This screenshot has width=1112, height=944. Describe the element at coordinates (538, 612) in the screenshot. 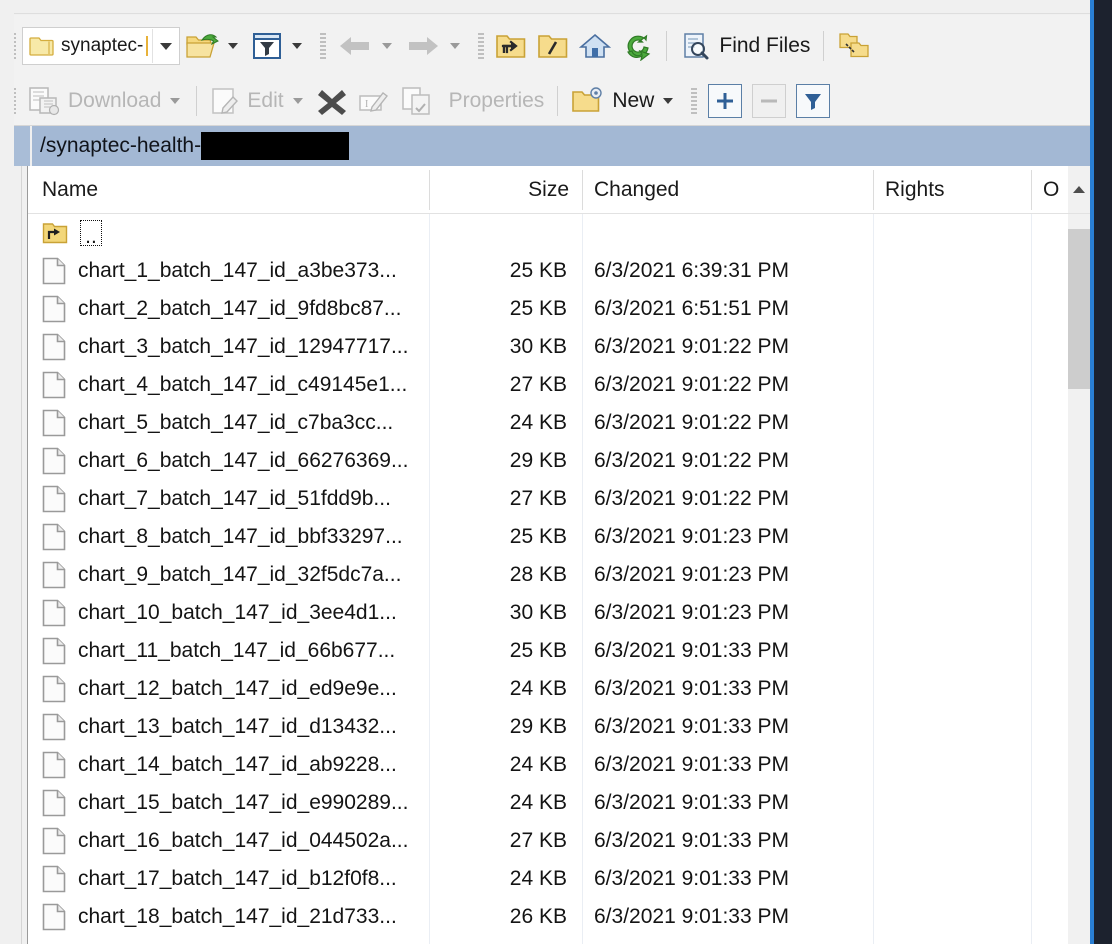

I see `file-size-label: 30 KB` at that location.